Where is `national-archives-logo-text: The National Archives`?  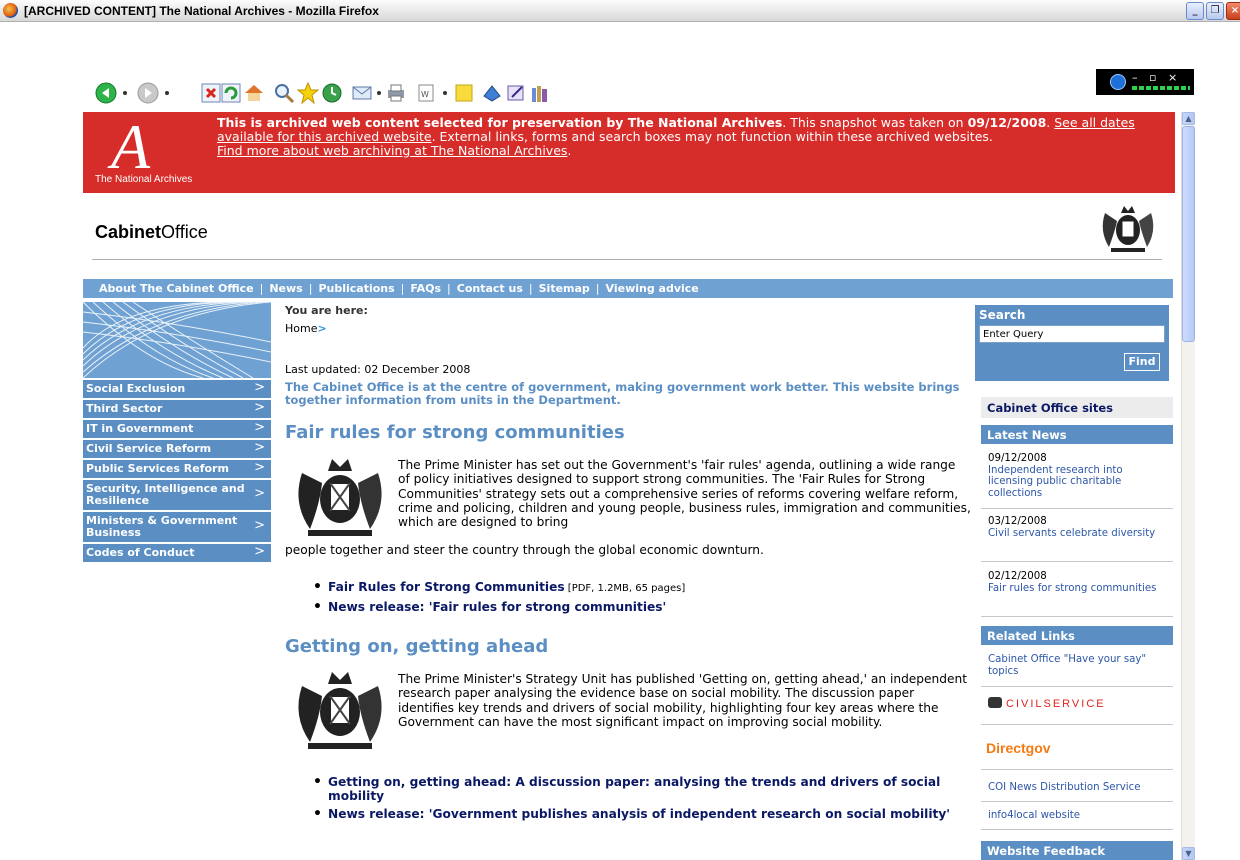 national-archives-logo-text: The National Archives is located at coordinates (144, 179).